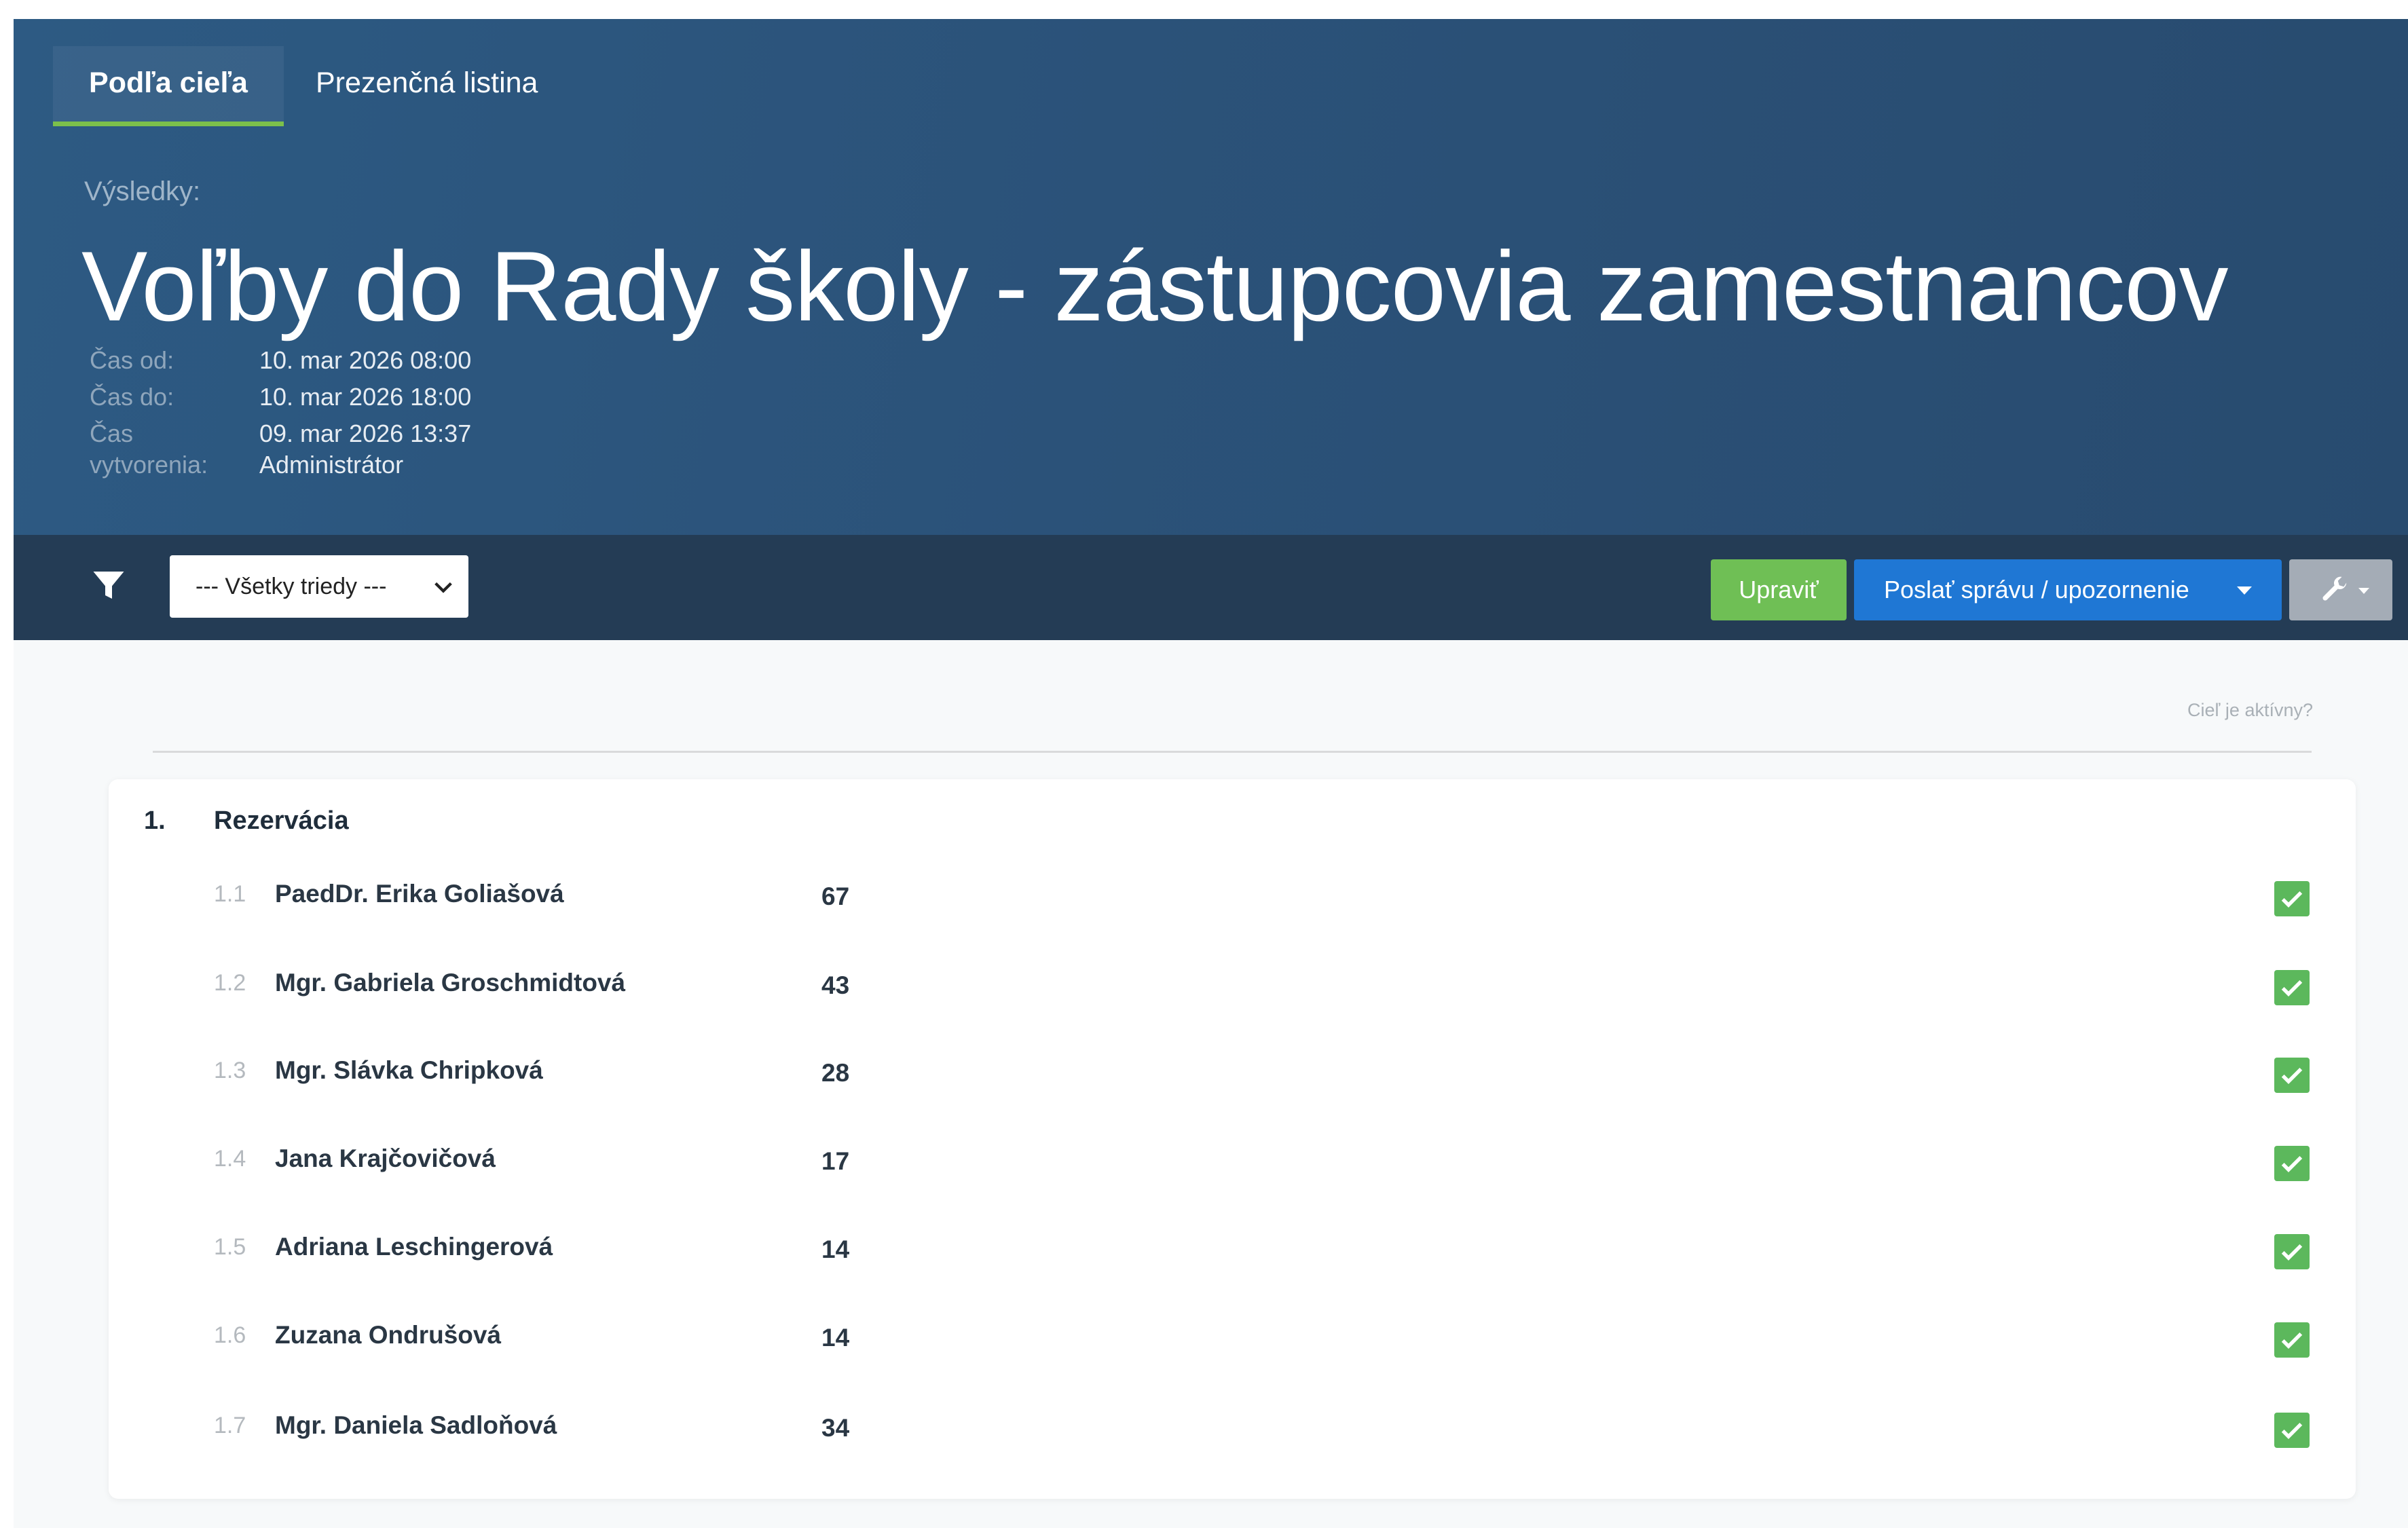 The height and width of the screenshot is (1528, 2408). What do you see at coordinates (142, 191) in the screenshot?
I see `results-label: Výsledky:` at bounding box center [142, 191].